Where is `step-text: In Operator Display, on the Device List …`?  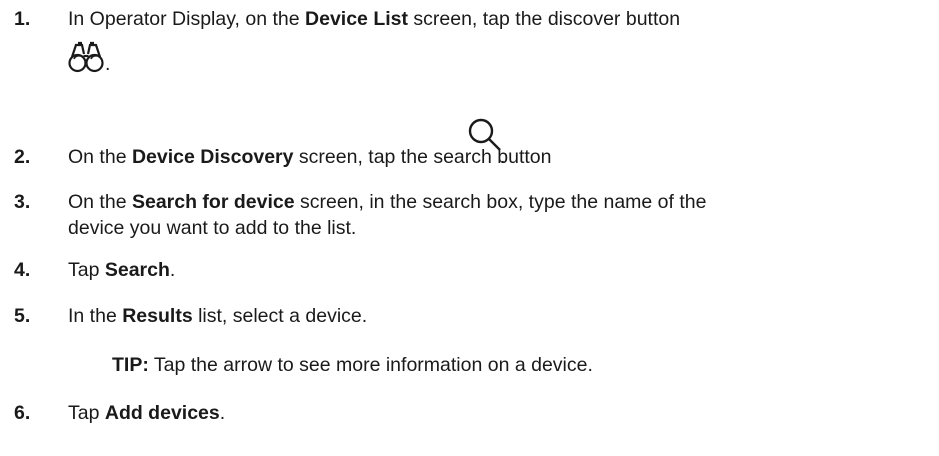
step-text: In Operator Display, on the Device List … is located at coordinates (374, 19).